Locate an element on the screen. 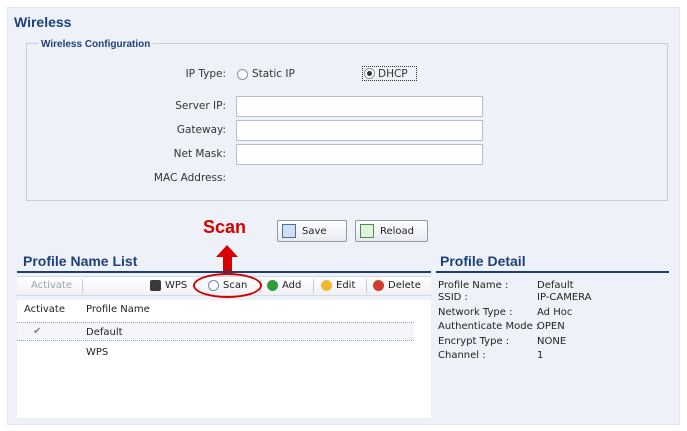 The image size is (687, 431). detail-label: Authenticate Mode : is located at coordinates (489, 326).